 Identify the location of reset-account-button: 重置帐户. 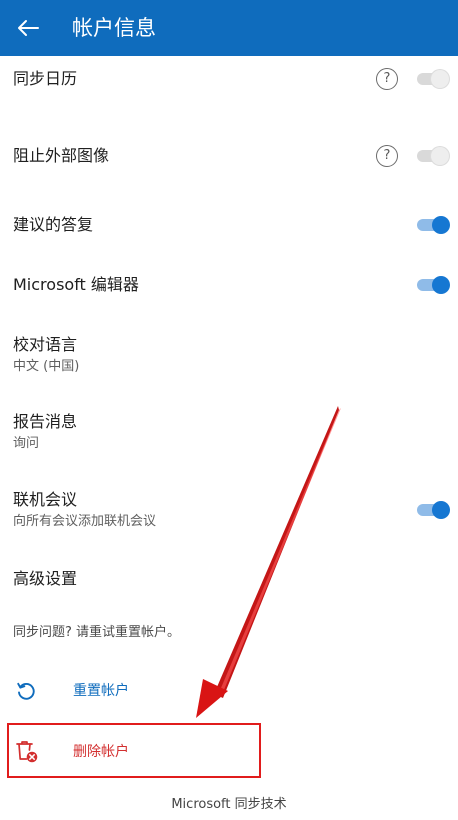
(229, 691).